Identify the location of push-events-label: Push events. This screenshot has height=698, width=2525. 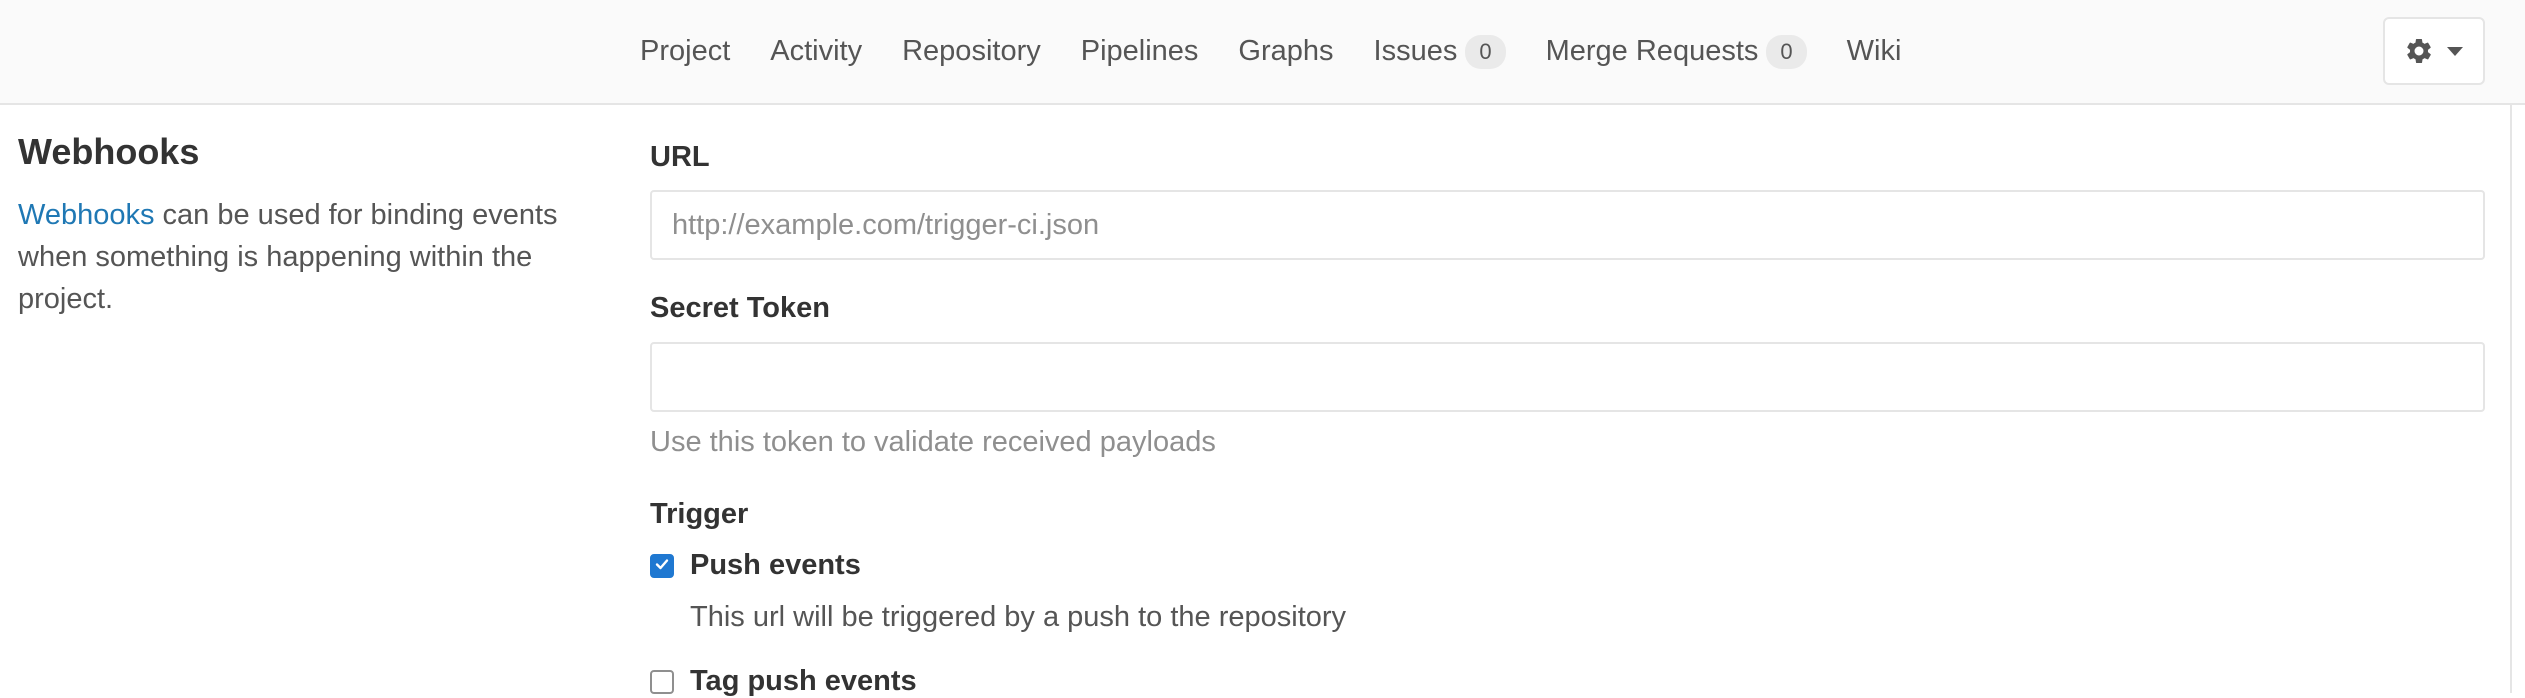
(775, 565).